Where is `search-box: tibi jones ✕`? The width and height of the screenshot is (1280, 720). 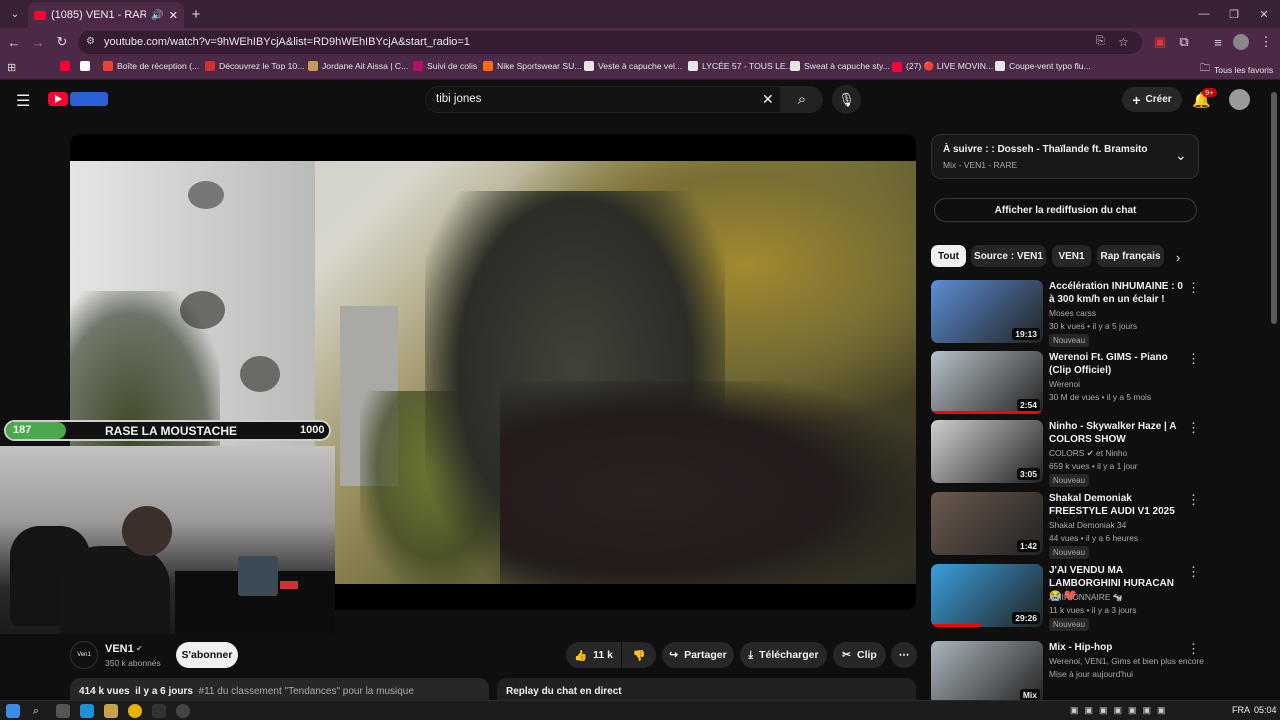 search-box: tibi jones ✕ is located at coordinates (603, 99).